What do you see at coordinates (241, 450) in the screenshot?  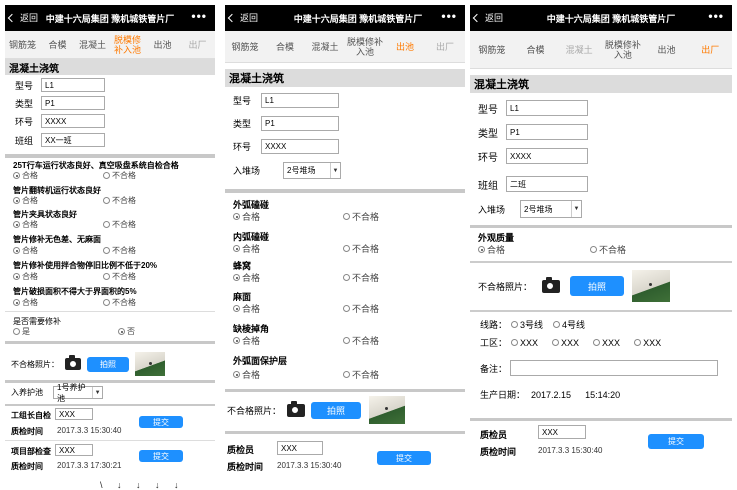 I see `inspector-label: 质检员` at bounding box center [241, 450].